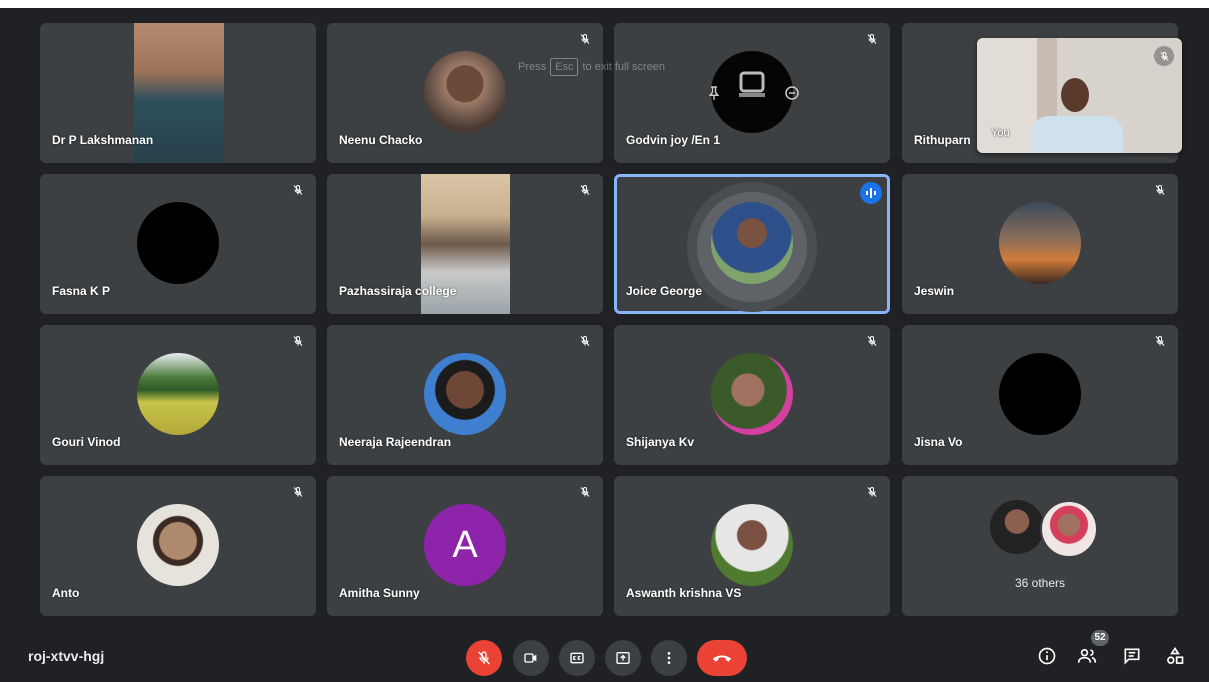 The height and width of the screenshot is (682, 1209). I want to click on captions-button, so click(577, 658).